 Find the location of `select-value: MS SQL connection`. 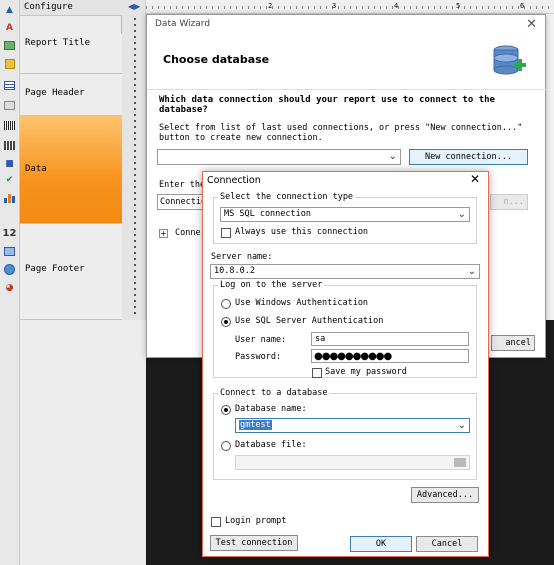

select-value: MS SQL connection is located at coordinates (267, 214).